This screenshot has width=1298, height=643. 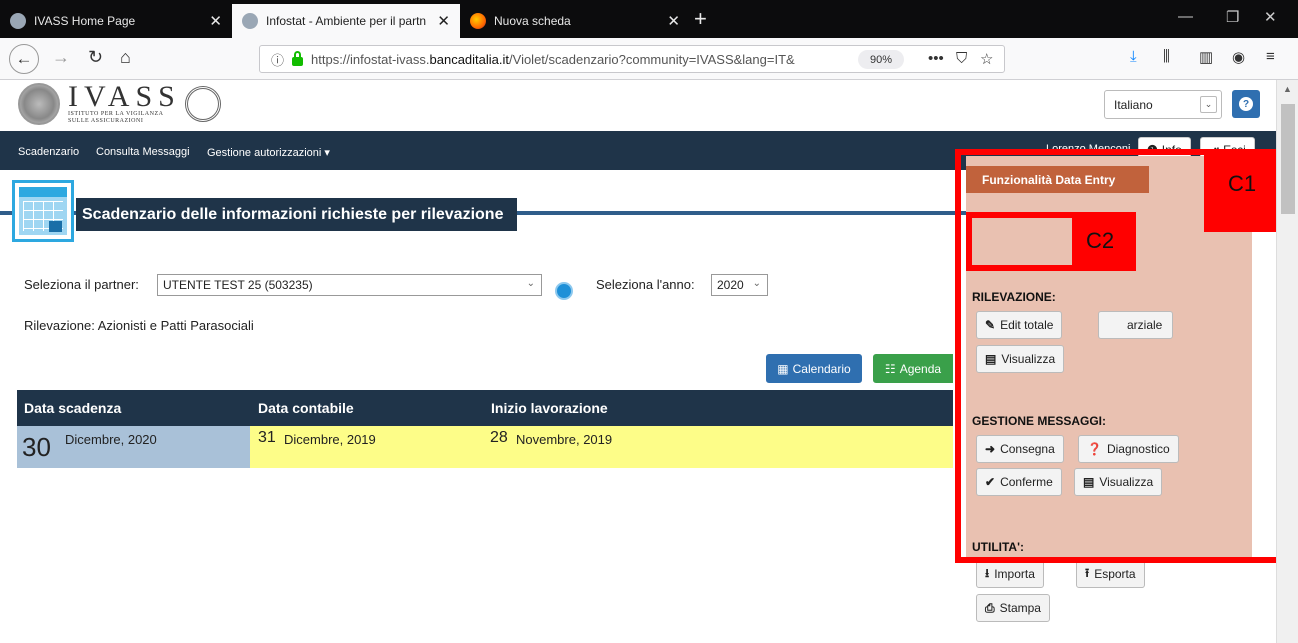 What do you see at coordinates (1115, 574) in the screenshot?
I see `esporta-label: Esporta` at bounding box center [1115, 574].